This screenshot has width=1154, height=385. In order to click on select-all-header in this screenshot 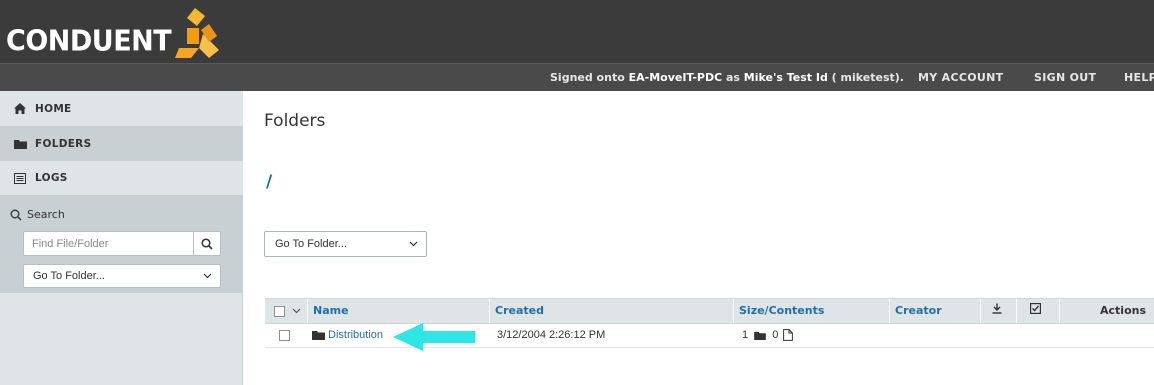, I will do `click(286, 311)`.